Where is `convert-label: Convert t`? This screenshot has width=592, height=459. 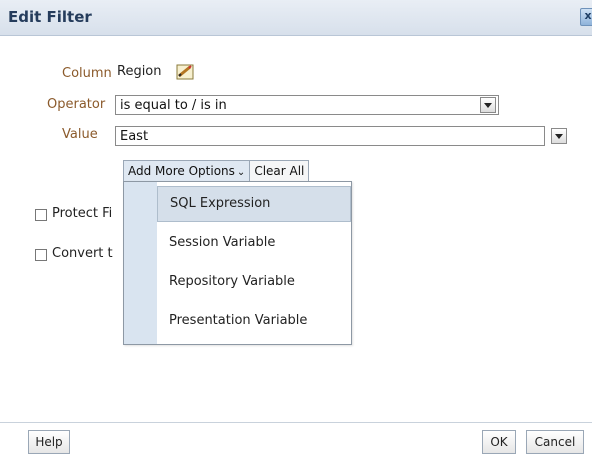 convert-label: Convert t is located at coordinates (82, 253).